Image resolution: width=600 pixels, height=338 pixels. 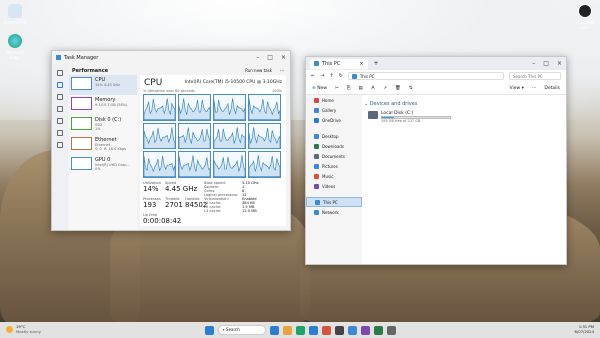 I want to click on system-clock: 1:31 PM 6/07/2024, so click(x=584, y=329).